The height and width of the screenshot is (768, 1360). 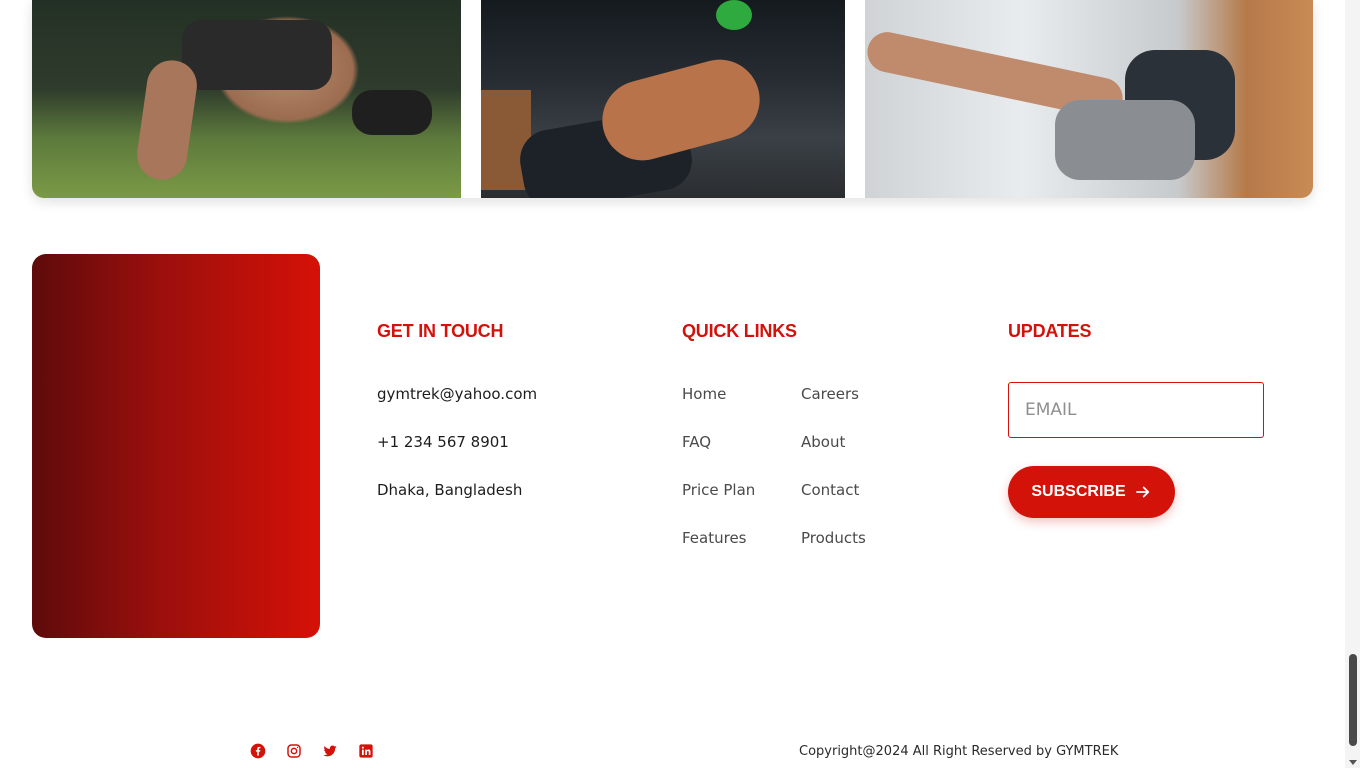 I want to click on link-faq: FAQ, so click(x=696, y=442).